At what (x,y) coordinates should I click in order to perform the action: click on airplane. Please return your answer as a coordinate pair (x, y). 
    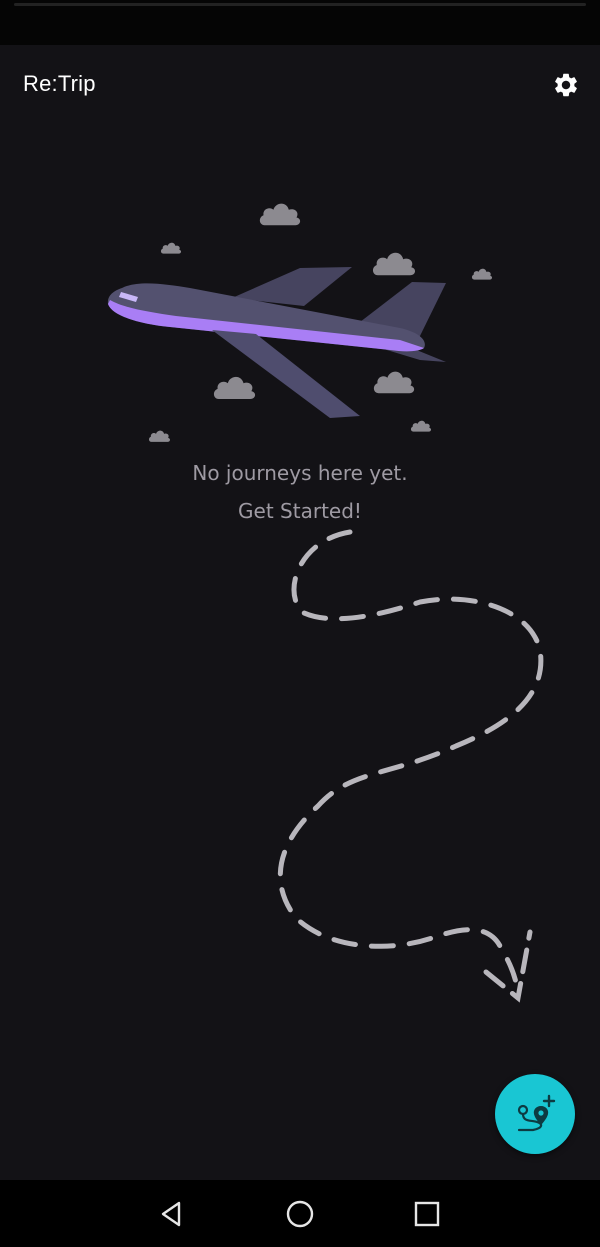
    Looking at the image, I should click on (276, 342).